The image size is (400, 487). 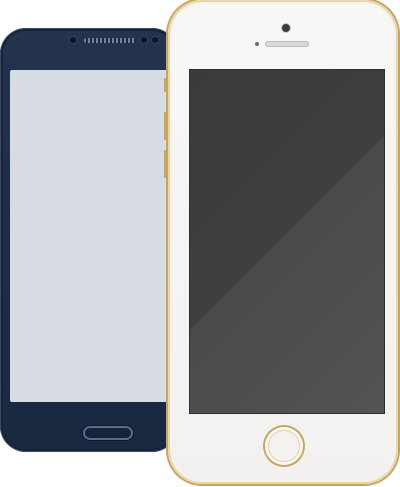 I want to click on volume-down-button, so click(x=165, y=164).